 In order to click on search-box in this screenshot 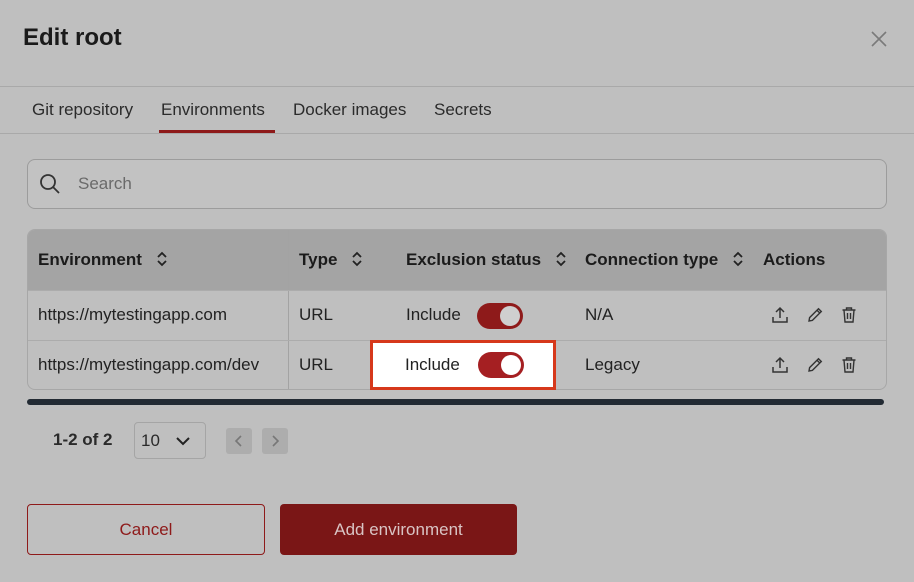, I will do `click(457, 184)`.